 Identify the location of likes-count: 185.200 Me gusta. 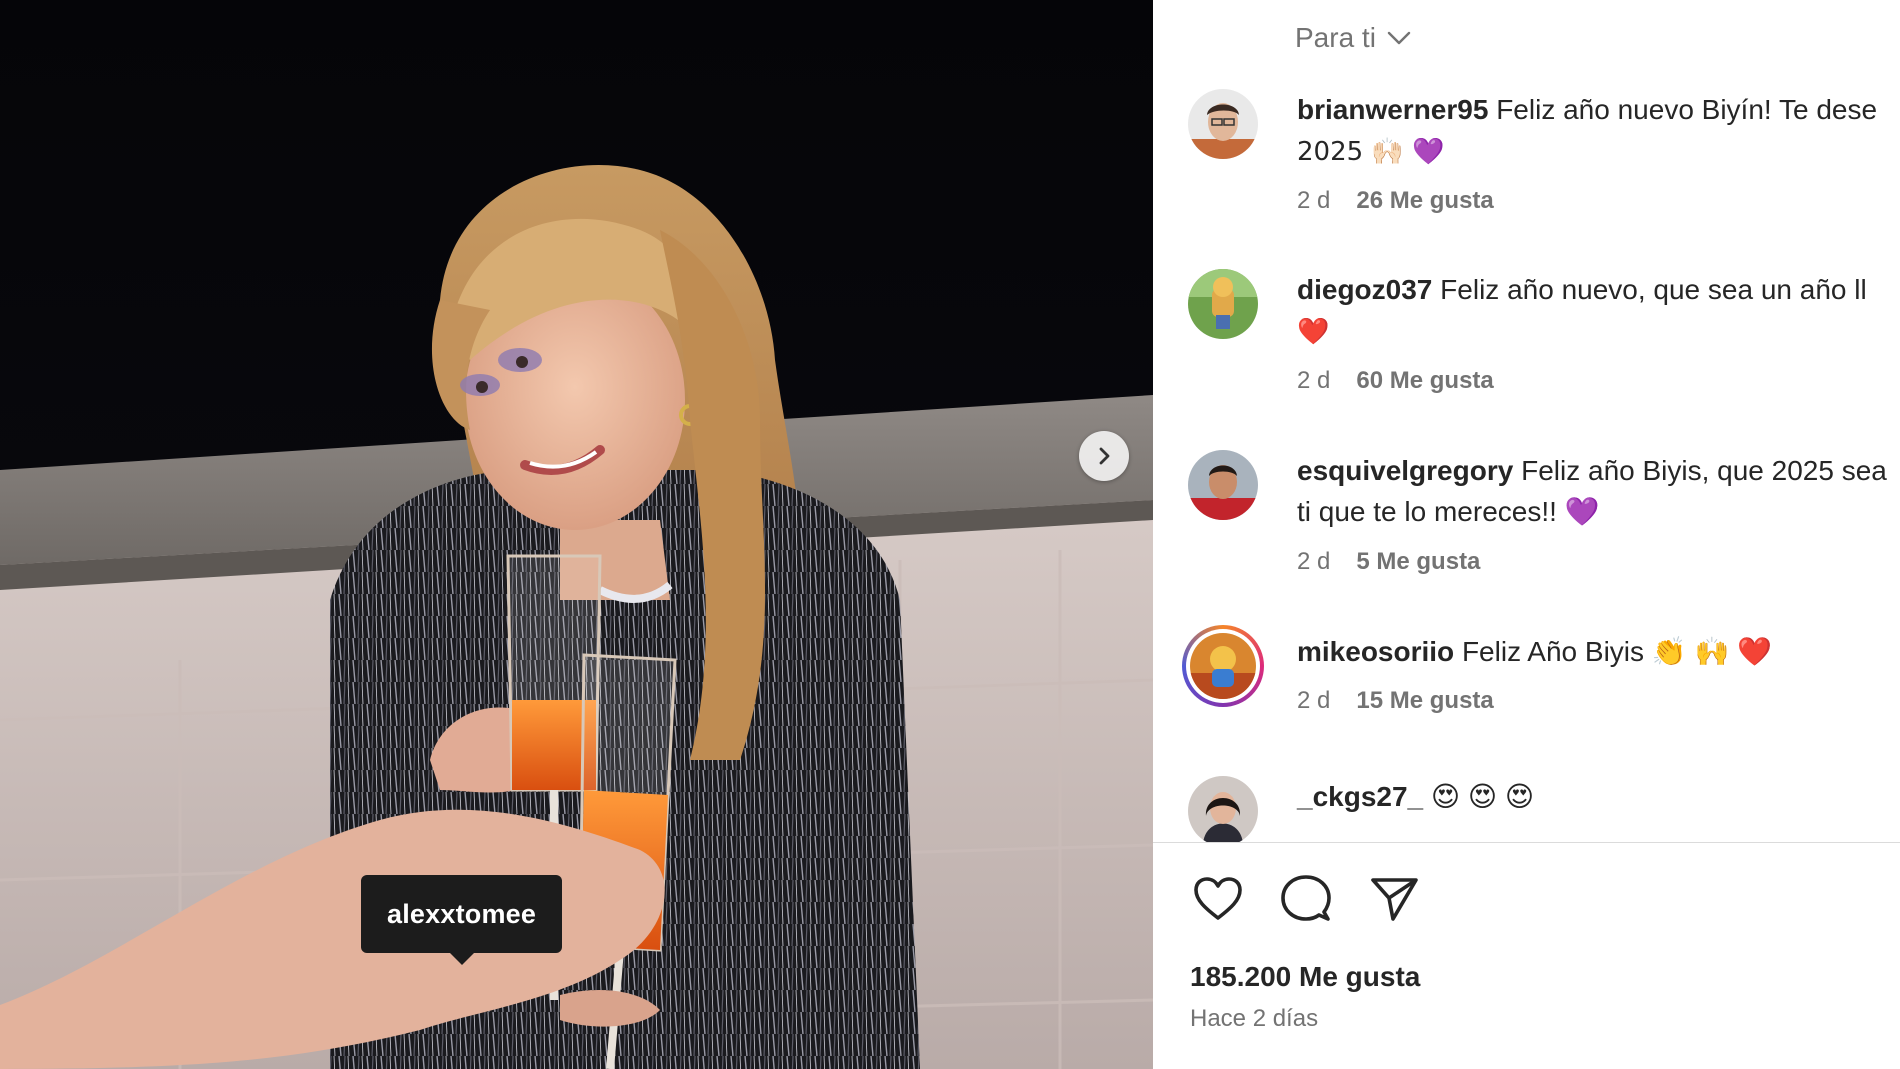
(1305, 977).